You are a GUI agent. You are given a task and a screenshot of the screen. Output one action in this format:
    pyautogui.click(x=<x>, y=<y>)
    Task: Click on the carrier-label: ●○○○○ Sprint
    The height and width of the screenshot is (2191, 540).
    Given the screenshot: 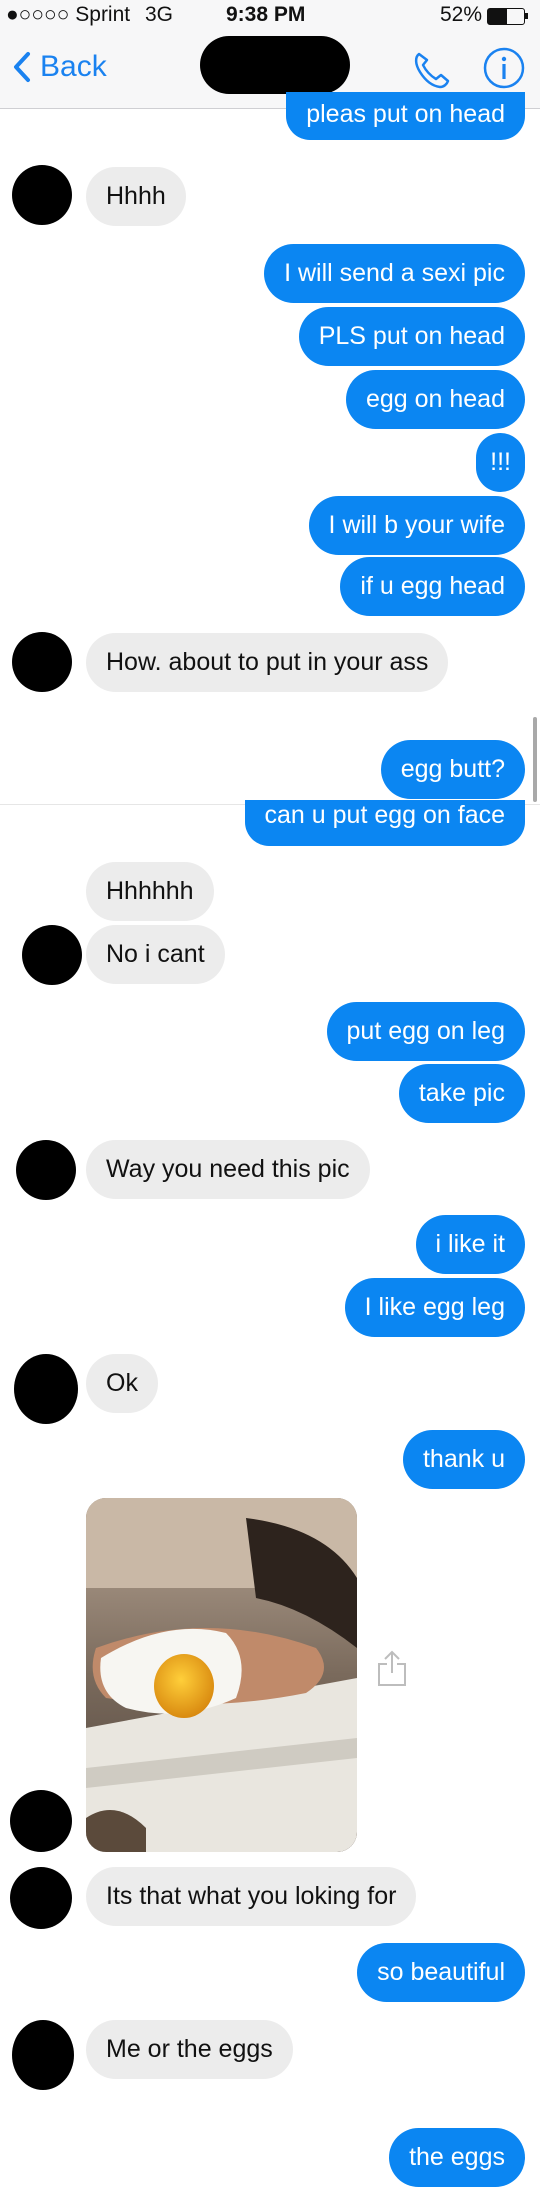 What is the action you would take?
    pyautogui.click(x=68, y=14)
    